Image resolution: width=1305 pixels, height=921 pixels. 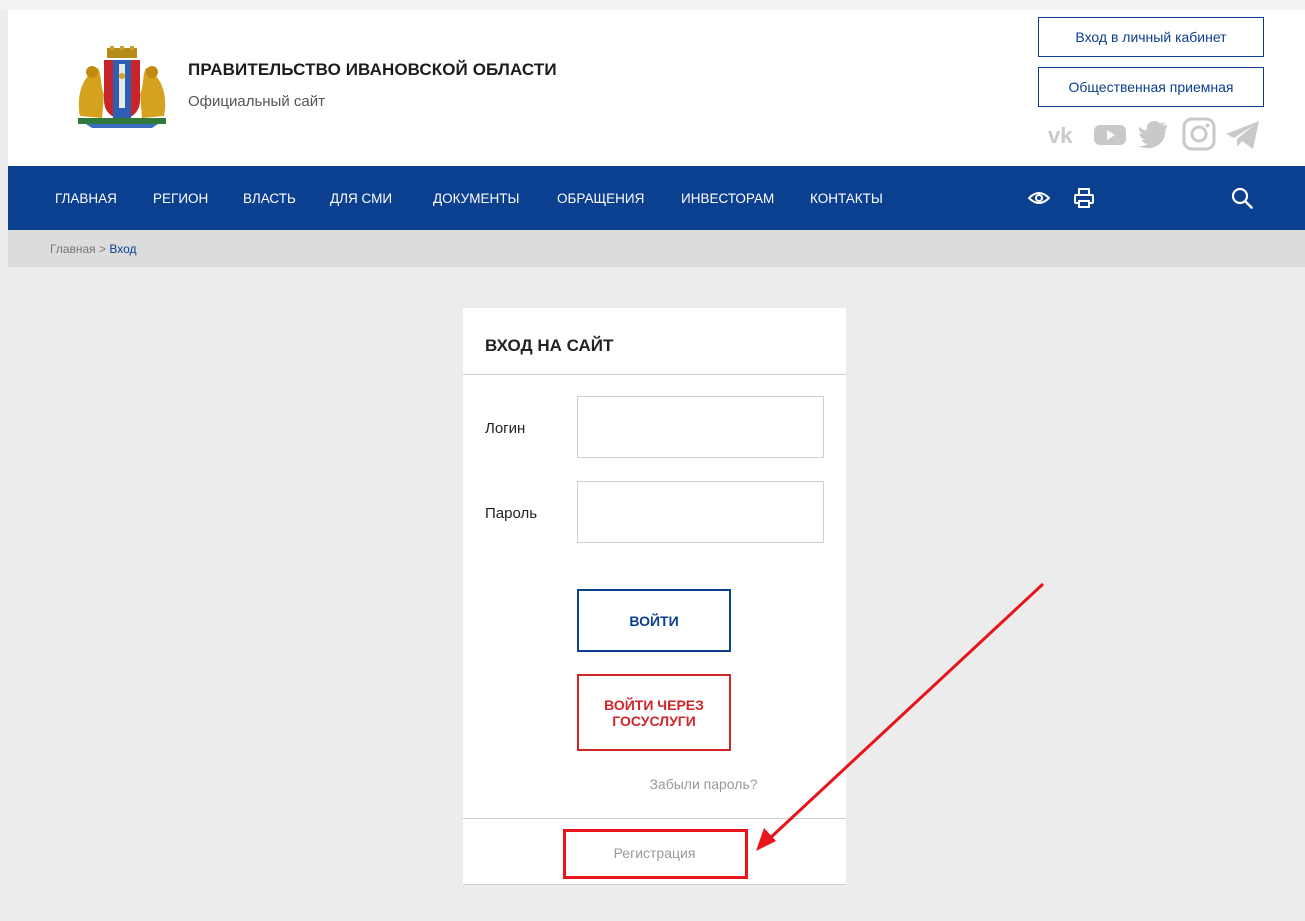 What do you see at coordinates (511, 513) in the screenshot?
I see `password-label: Пароль` at bounding box center [511, 513].